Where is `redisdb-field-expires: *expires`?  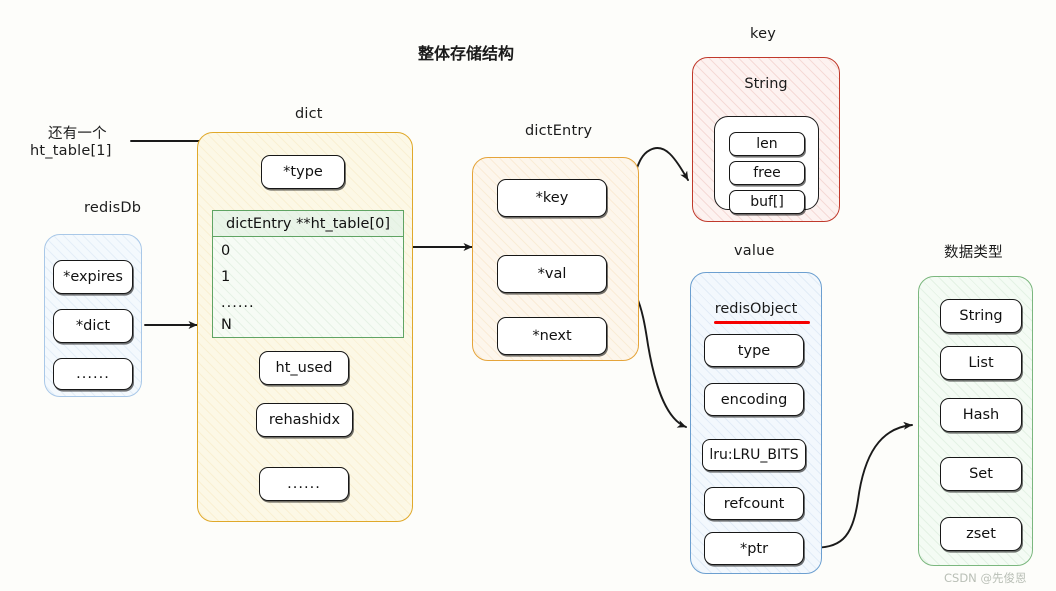
redisdb-field-expires: *expires is located at coordinates (93, 277).